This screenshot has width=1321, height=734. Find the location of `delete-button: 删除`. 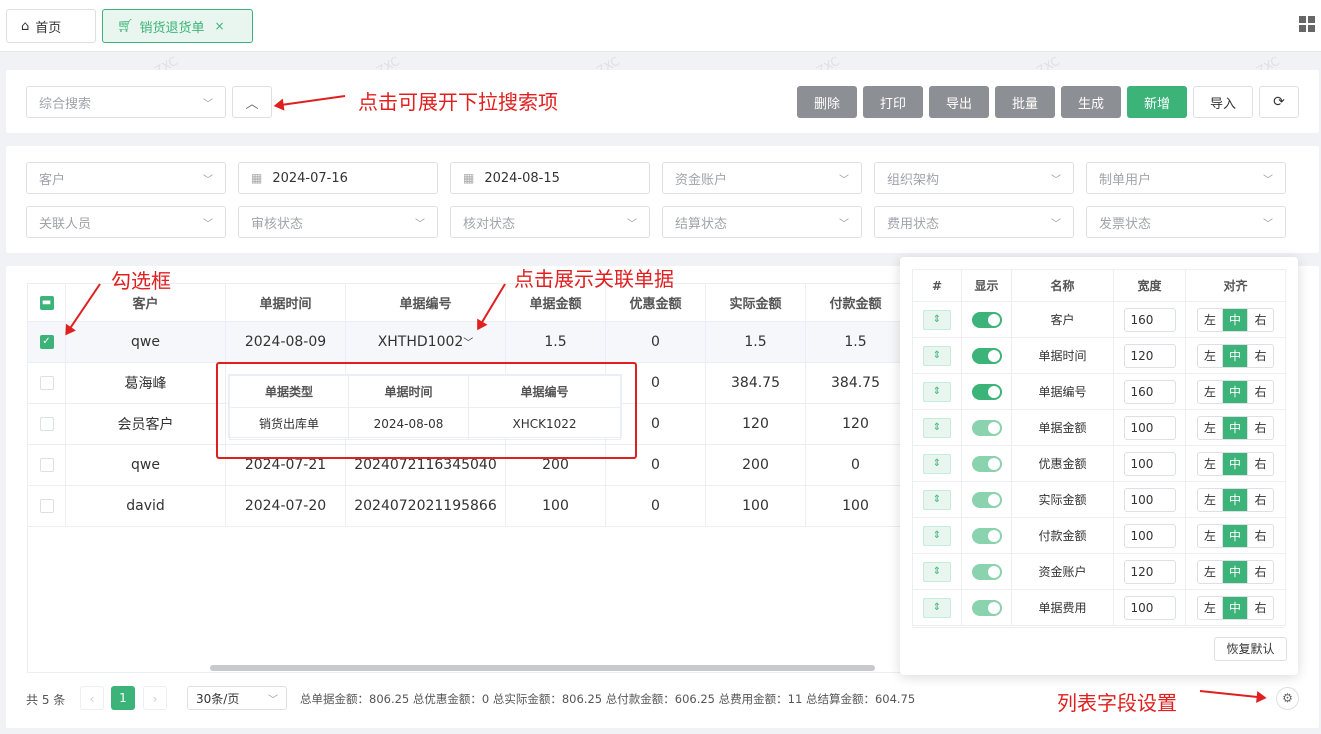

delete-button: 删除 is located at coordinates (827, 102).